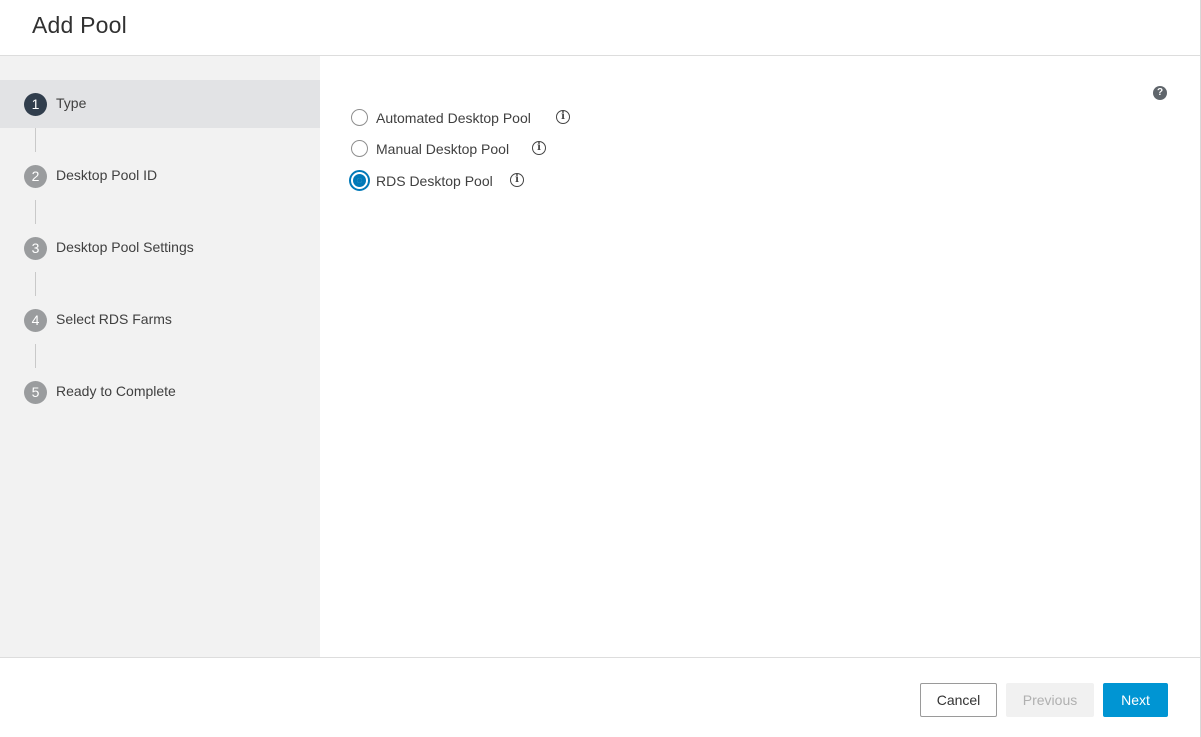 The image size is (1201, 737). What do you see at coordinates (107, 175) in the screenshot?
I see `step-label: Desktop Pool ID` at bounding box center [107, 175].